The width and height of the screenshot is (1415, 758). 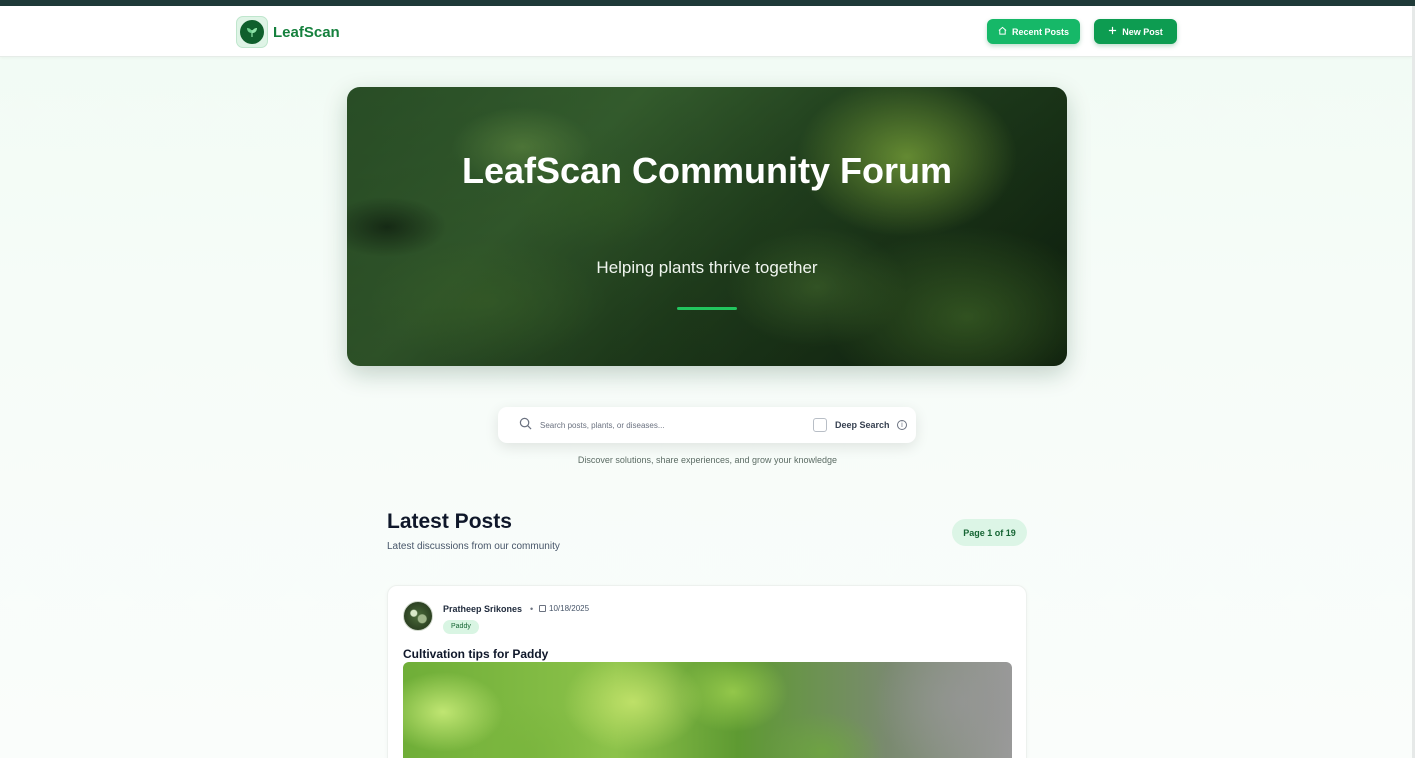 I want to click on hero-title: LeafScan Community Forum, so click(x=707, y=170).